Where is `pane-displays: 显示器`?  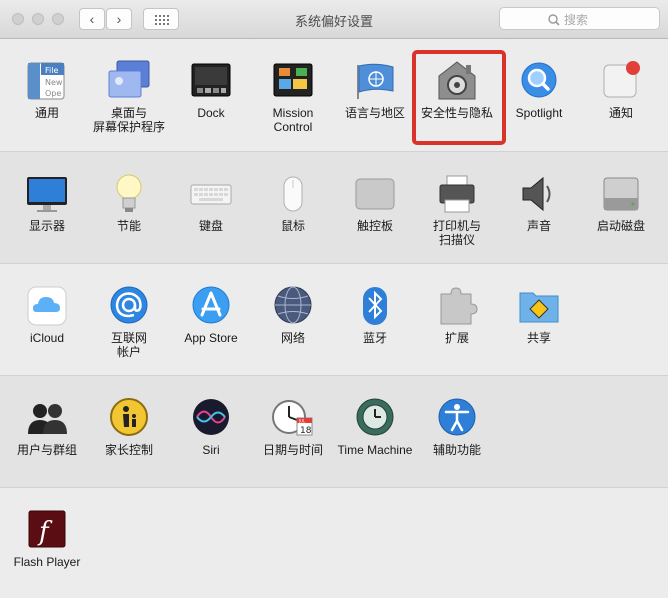 pane-displays: 显示器 is located at coordinates (47, 202).